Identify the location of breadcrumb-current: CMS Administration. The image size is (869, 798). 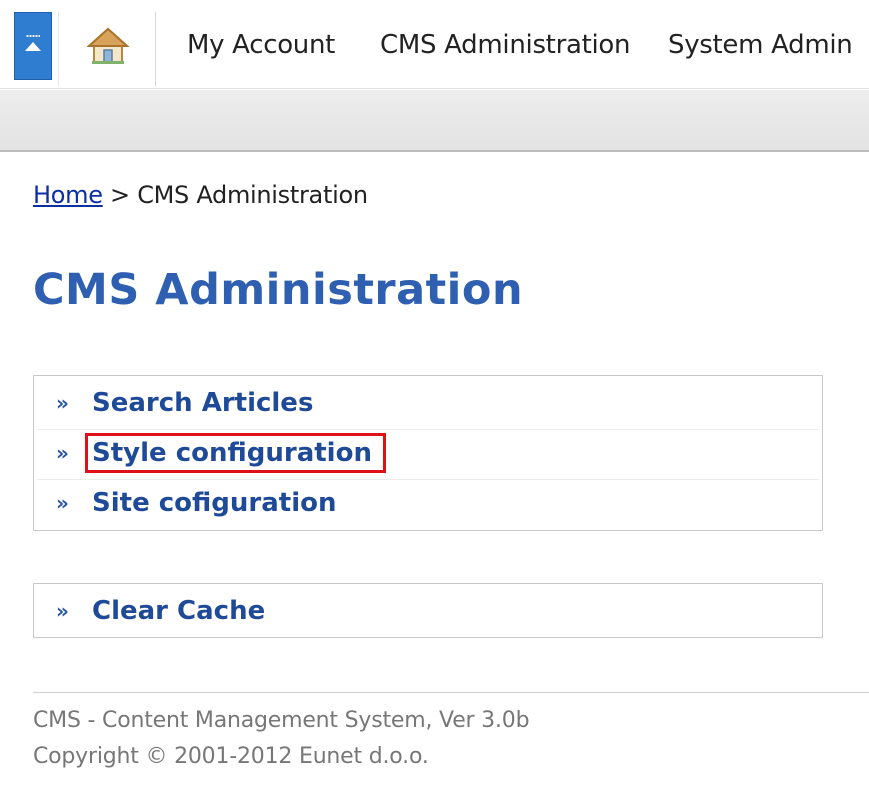
(252, 195).